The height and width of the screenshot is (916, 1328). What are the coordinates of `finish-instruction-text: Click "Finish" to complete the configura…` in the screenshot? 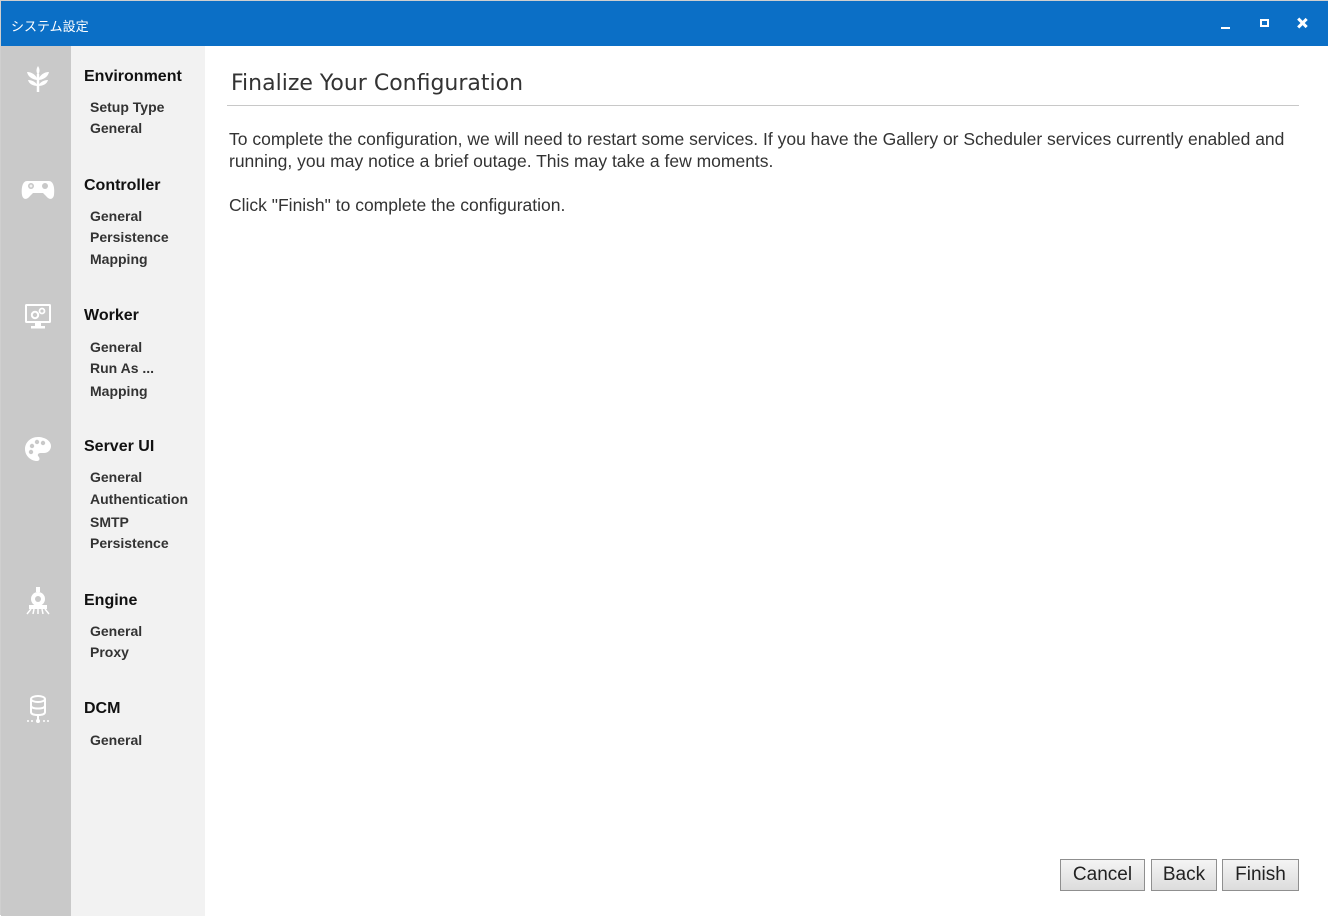 It's located at (397, 205).